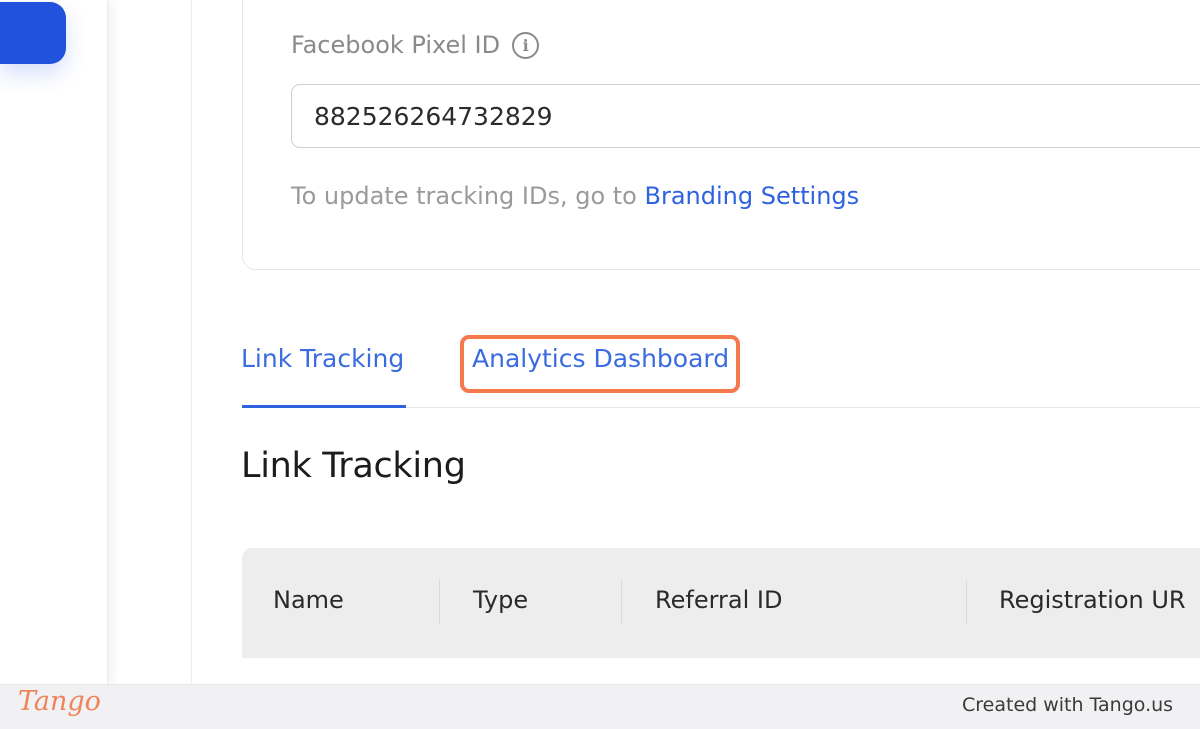 Image resolution: width=1200 pixels, height=729 pixels. Describe the element at coordinates (59, 701) in the screenshot. I see `tango-logo: Tango` at that location.